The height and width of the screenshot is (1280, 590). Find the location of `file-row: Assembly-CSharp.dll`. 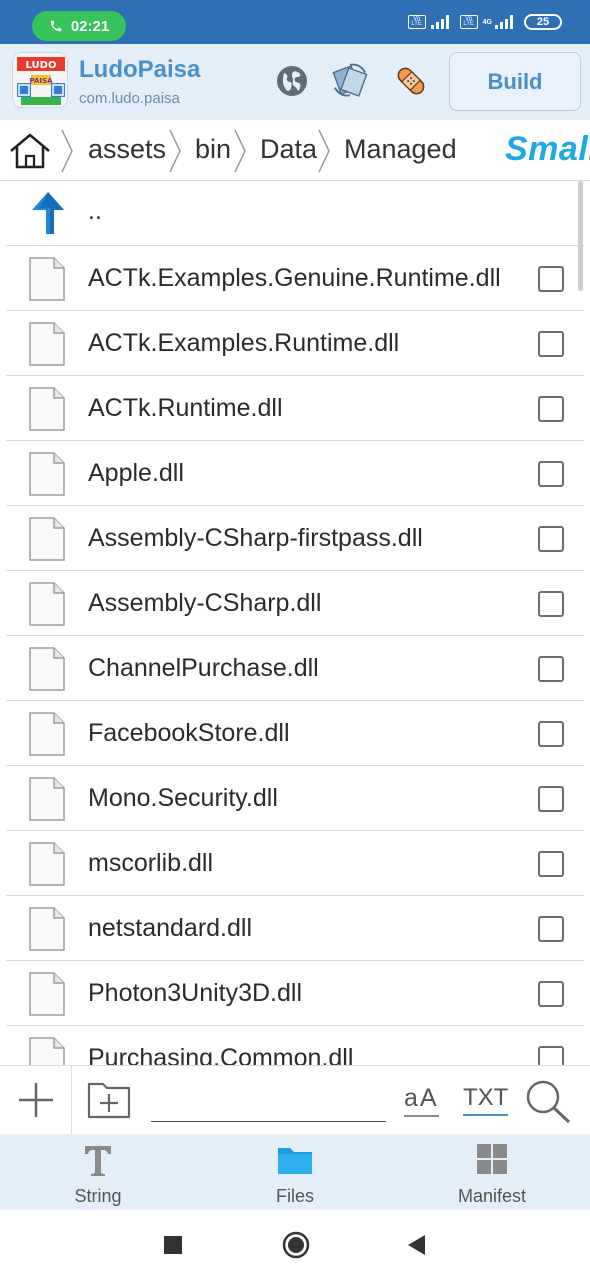

file-row: Assembly-CSharp.dll is located at coordinates (295, 603).